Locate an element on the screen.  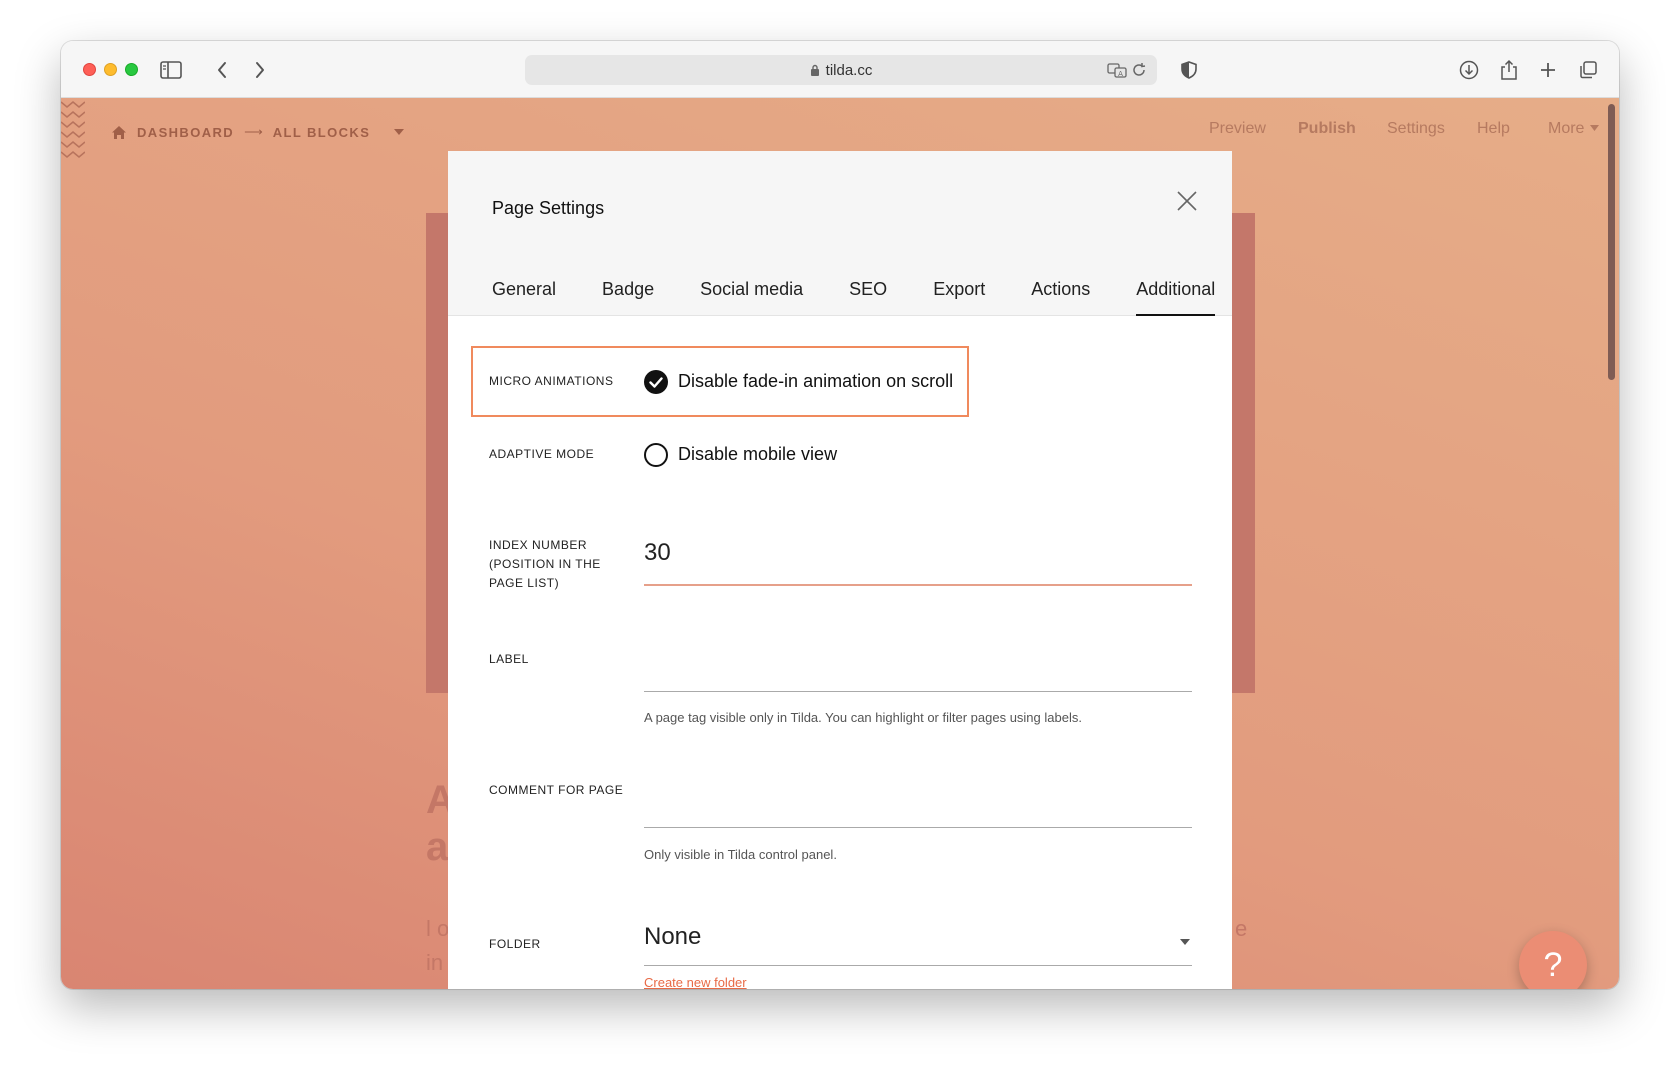
adaptive-mode-checkbox is located at coordinates (656, 455).